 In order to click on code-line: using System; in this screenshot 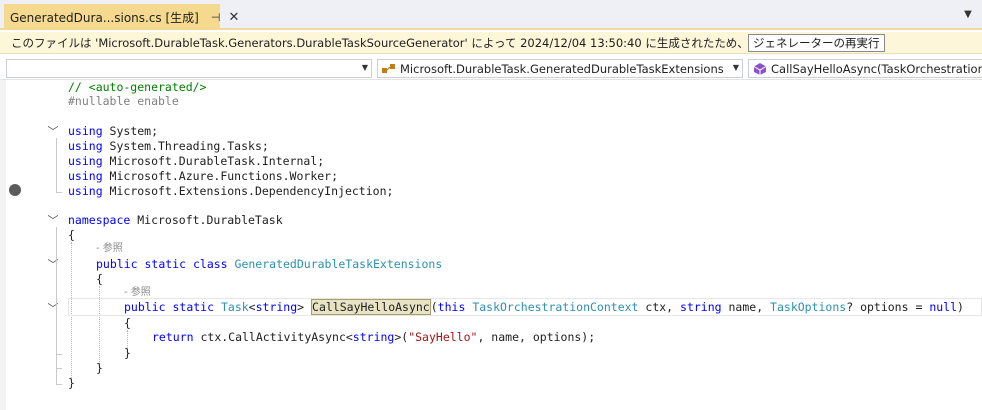, I will do `click(113, 131)`.